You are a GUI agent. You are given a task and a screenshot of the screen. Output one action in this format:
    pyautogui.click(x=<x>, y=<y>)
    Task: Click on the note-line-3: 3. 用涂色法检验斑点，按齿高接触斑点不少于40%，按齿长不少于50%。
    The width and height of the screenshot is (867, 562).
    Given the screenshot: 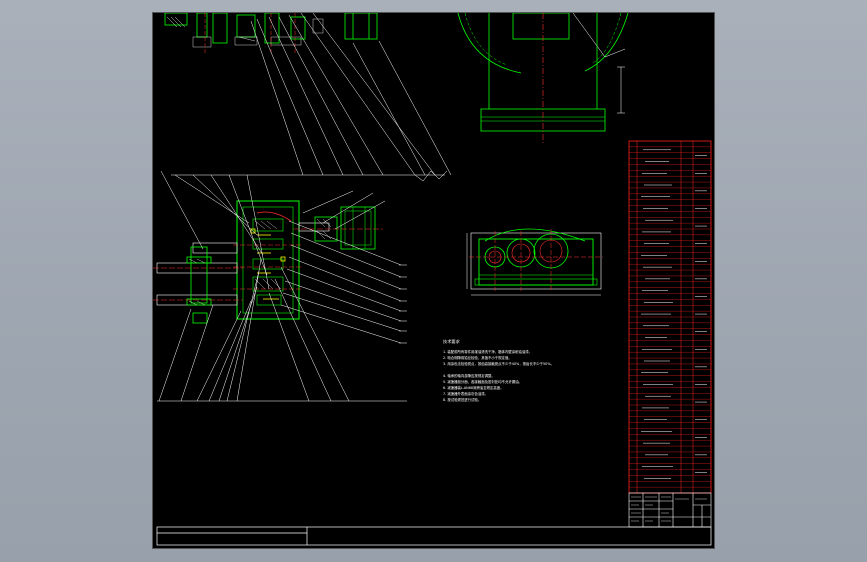 What is the action you would take?
    pyautogui.click(x=498, y=363)
    